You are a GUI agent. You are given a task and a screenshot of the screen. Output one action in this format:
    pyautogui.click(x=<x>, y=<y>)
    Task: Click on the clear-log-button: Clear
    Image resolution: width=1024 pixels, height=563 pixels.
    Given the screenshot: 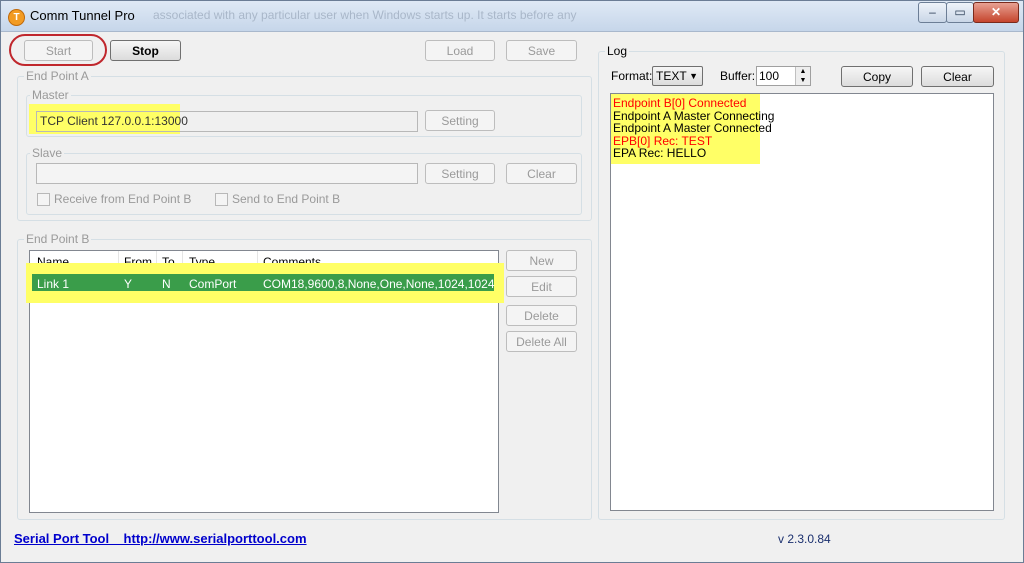 What is the action you would take?
    pyautogui.click(x=957, y=76)
    